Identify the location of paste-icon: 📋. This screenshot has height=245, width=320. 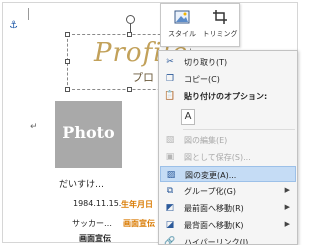
(170, 96).